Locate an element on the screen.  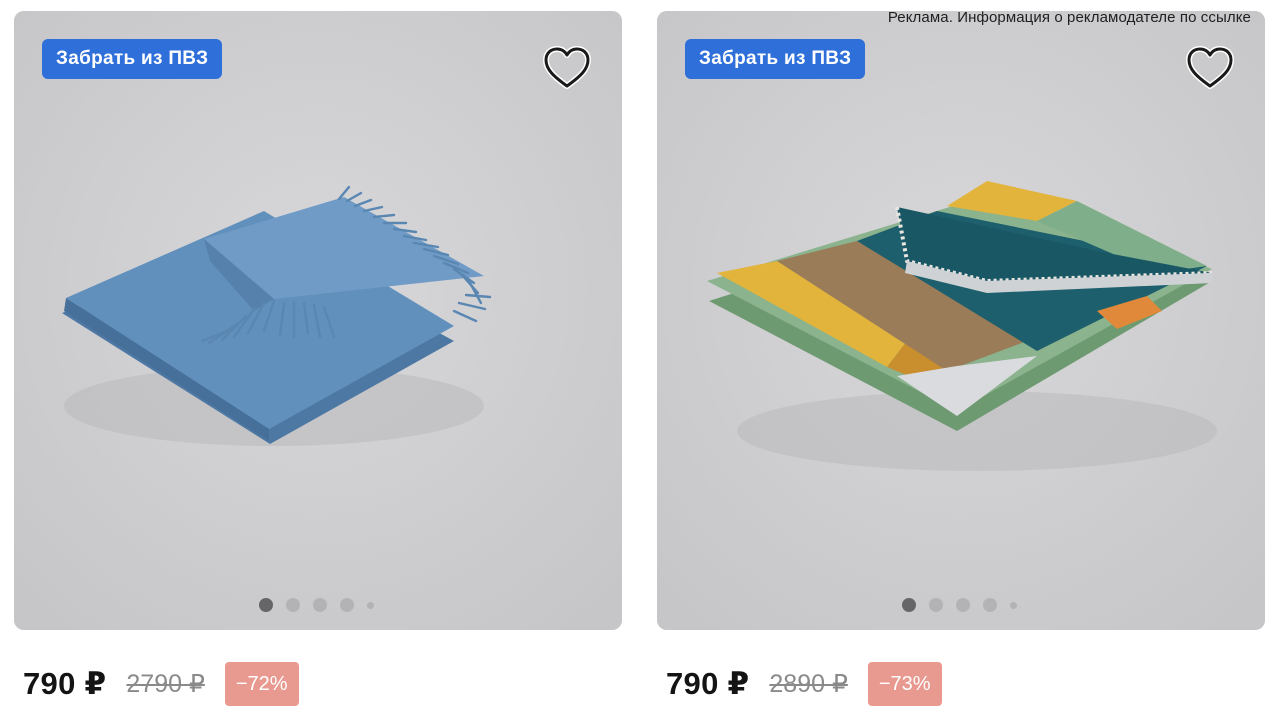
discount-badge: −73% is located at coordinates (904, 684).